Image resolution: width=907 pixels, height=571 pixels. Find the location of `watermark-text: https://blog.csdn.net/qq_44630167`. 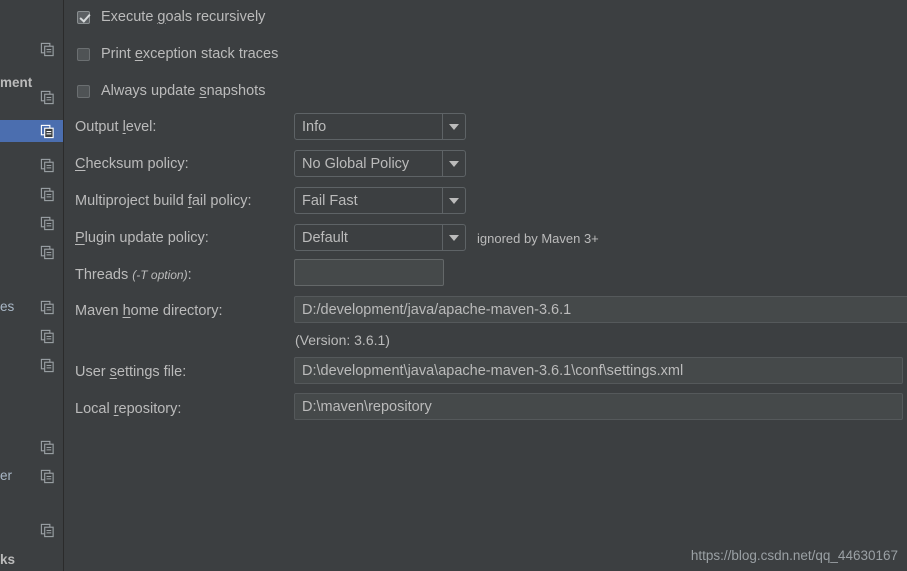

watermark-text: https://blog.csdn.net/qq_44630167 is located at coordinates (794, 555).